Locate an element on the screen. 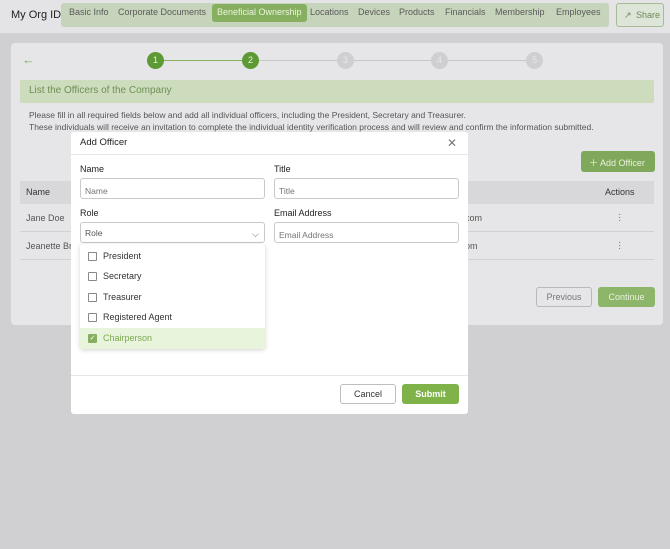  step-3: 3 is located at coordinates (345, 60).